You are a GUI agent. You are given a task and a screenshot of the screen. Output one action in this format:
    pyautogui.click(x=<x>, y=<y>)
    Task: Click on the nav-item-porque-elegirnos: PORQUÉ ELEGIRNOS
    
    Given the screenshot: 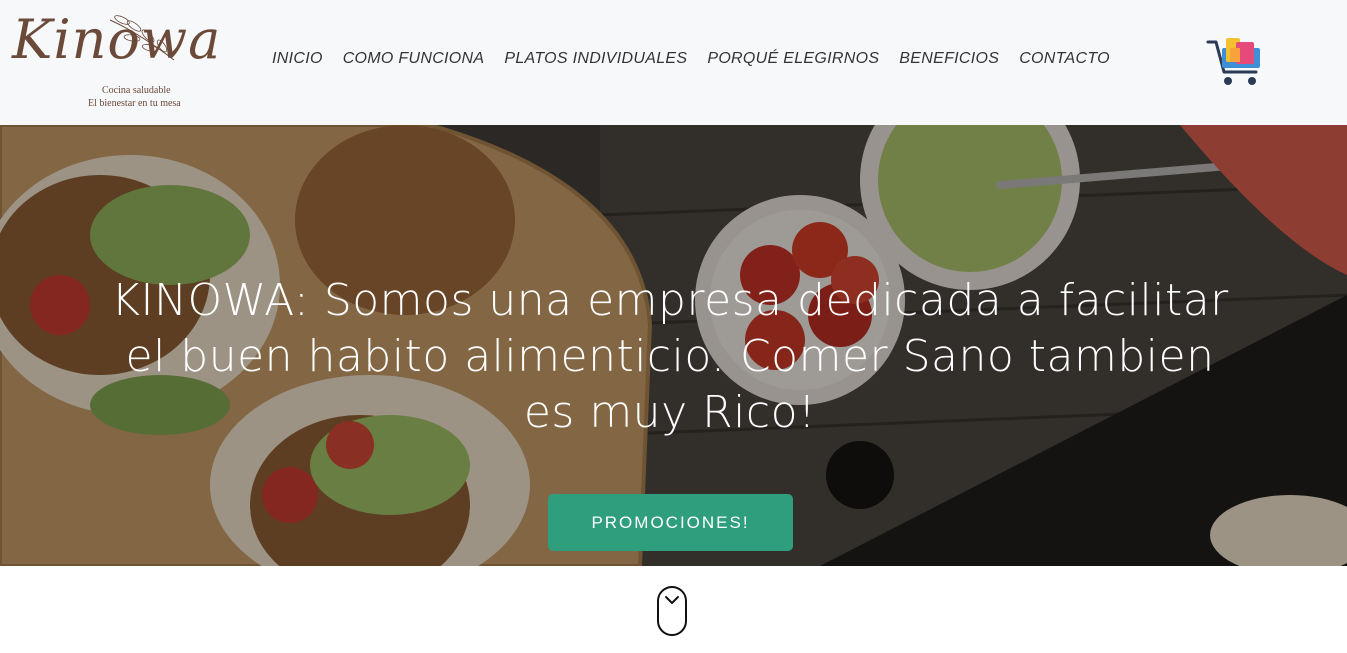 What is the action you would take?
    pyautogui.click(x=793, y=61)
    